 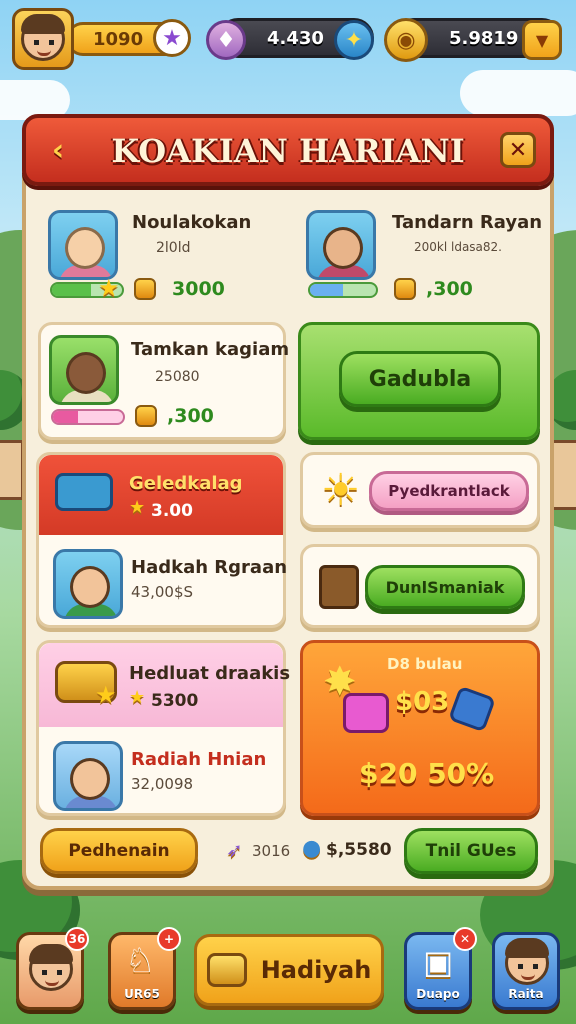 I want to click on card-name: Hadkah Rgraan, so click(x=209, y=567).